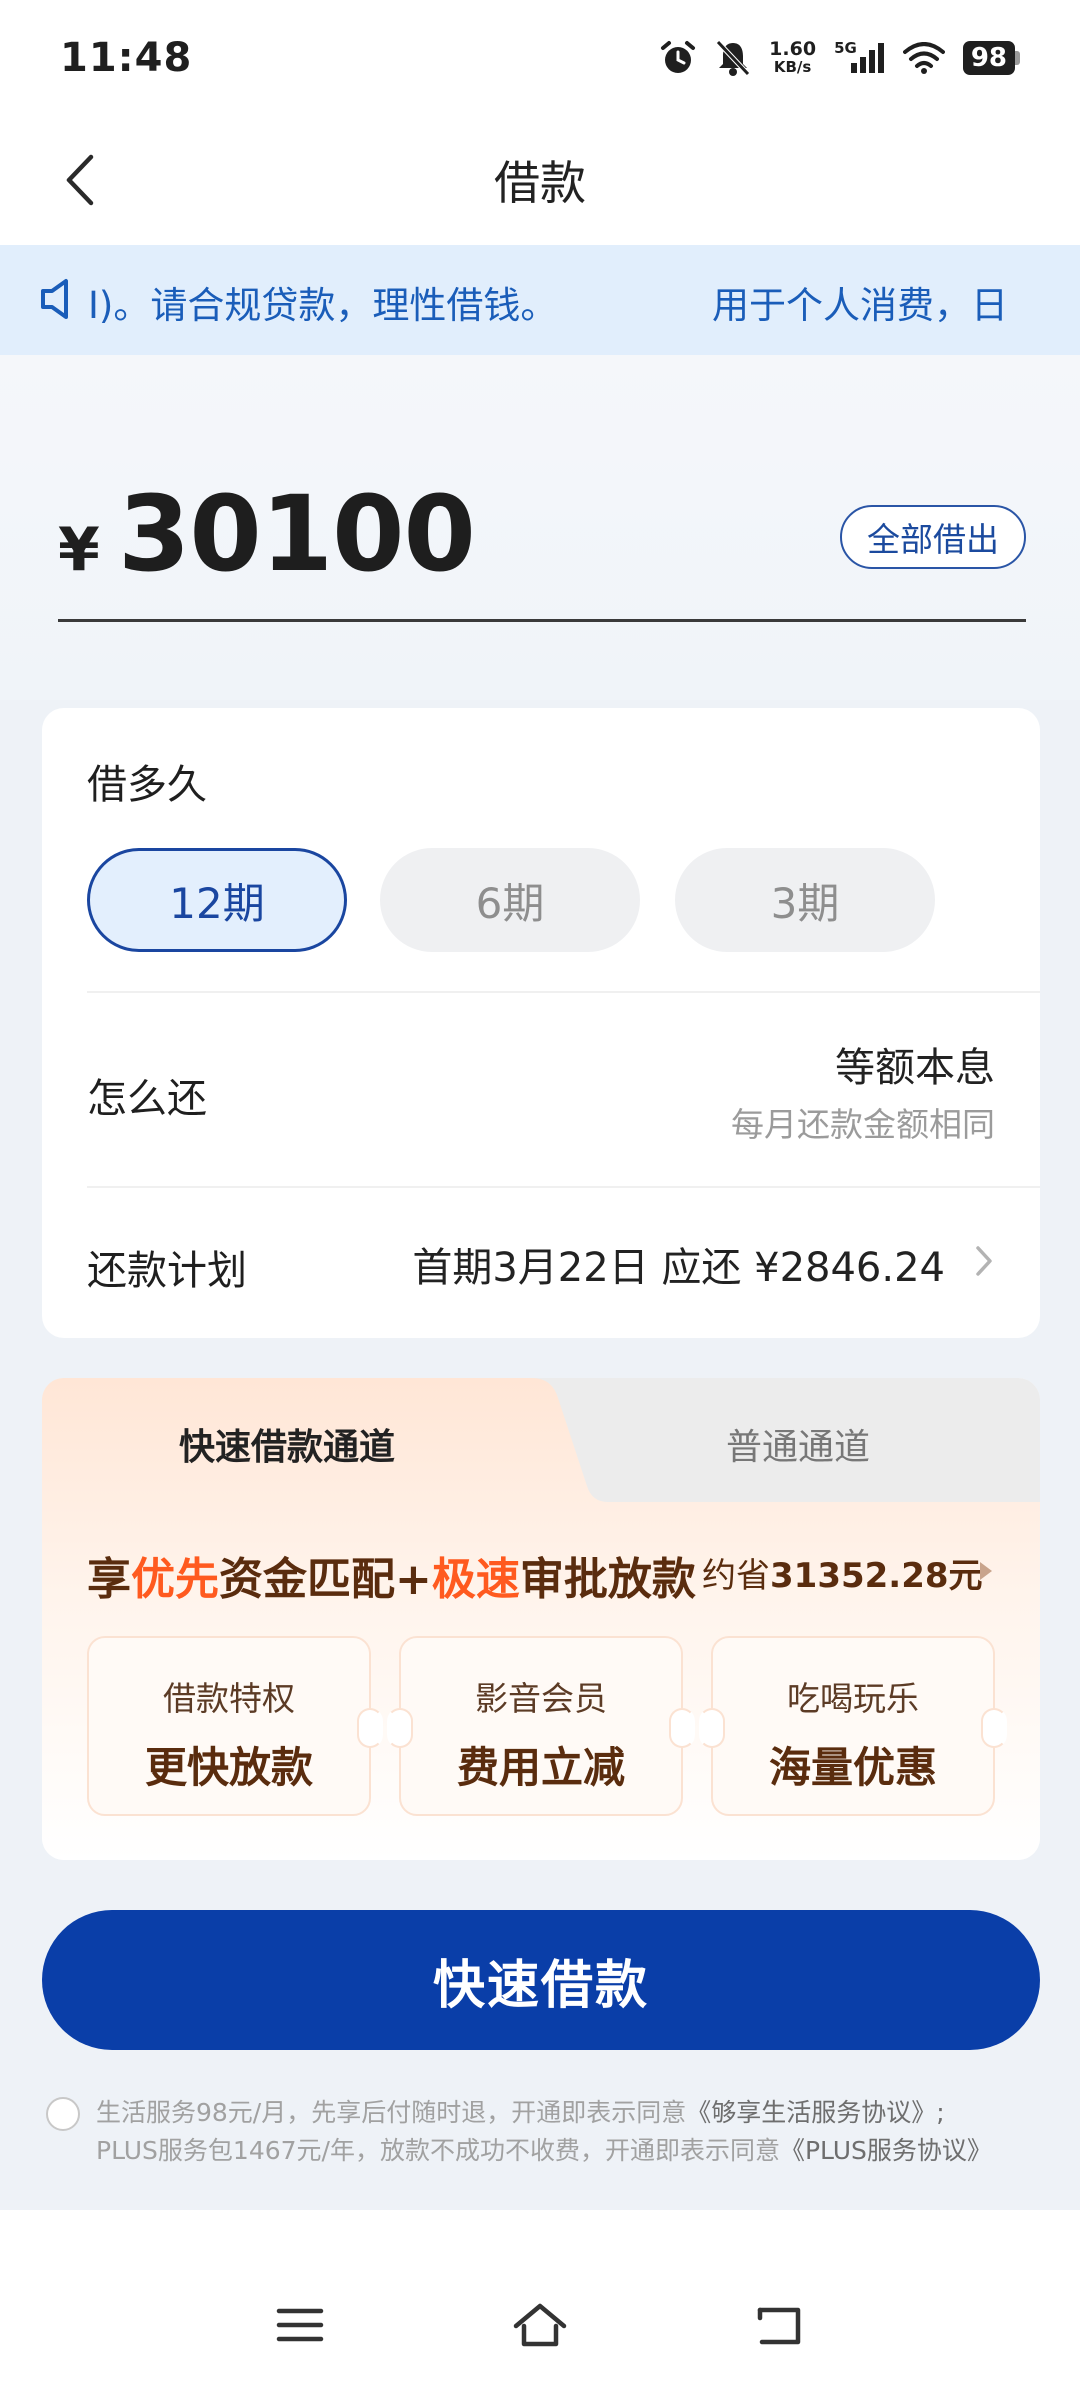 This screenshot has width=1080, height=2388. Describe the element at coordinates (300, 2325) in the screenshot. I see `menu-icon` at that location.